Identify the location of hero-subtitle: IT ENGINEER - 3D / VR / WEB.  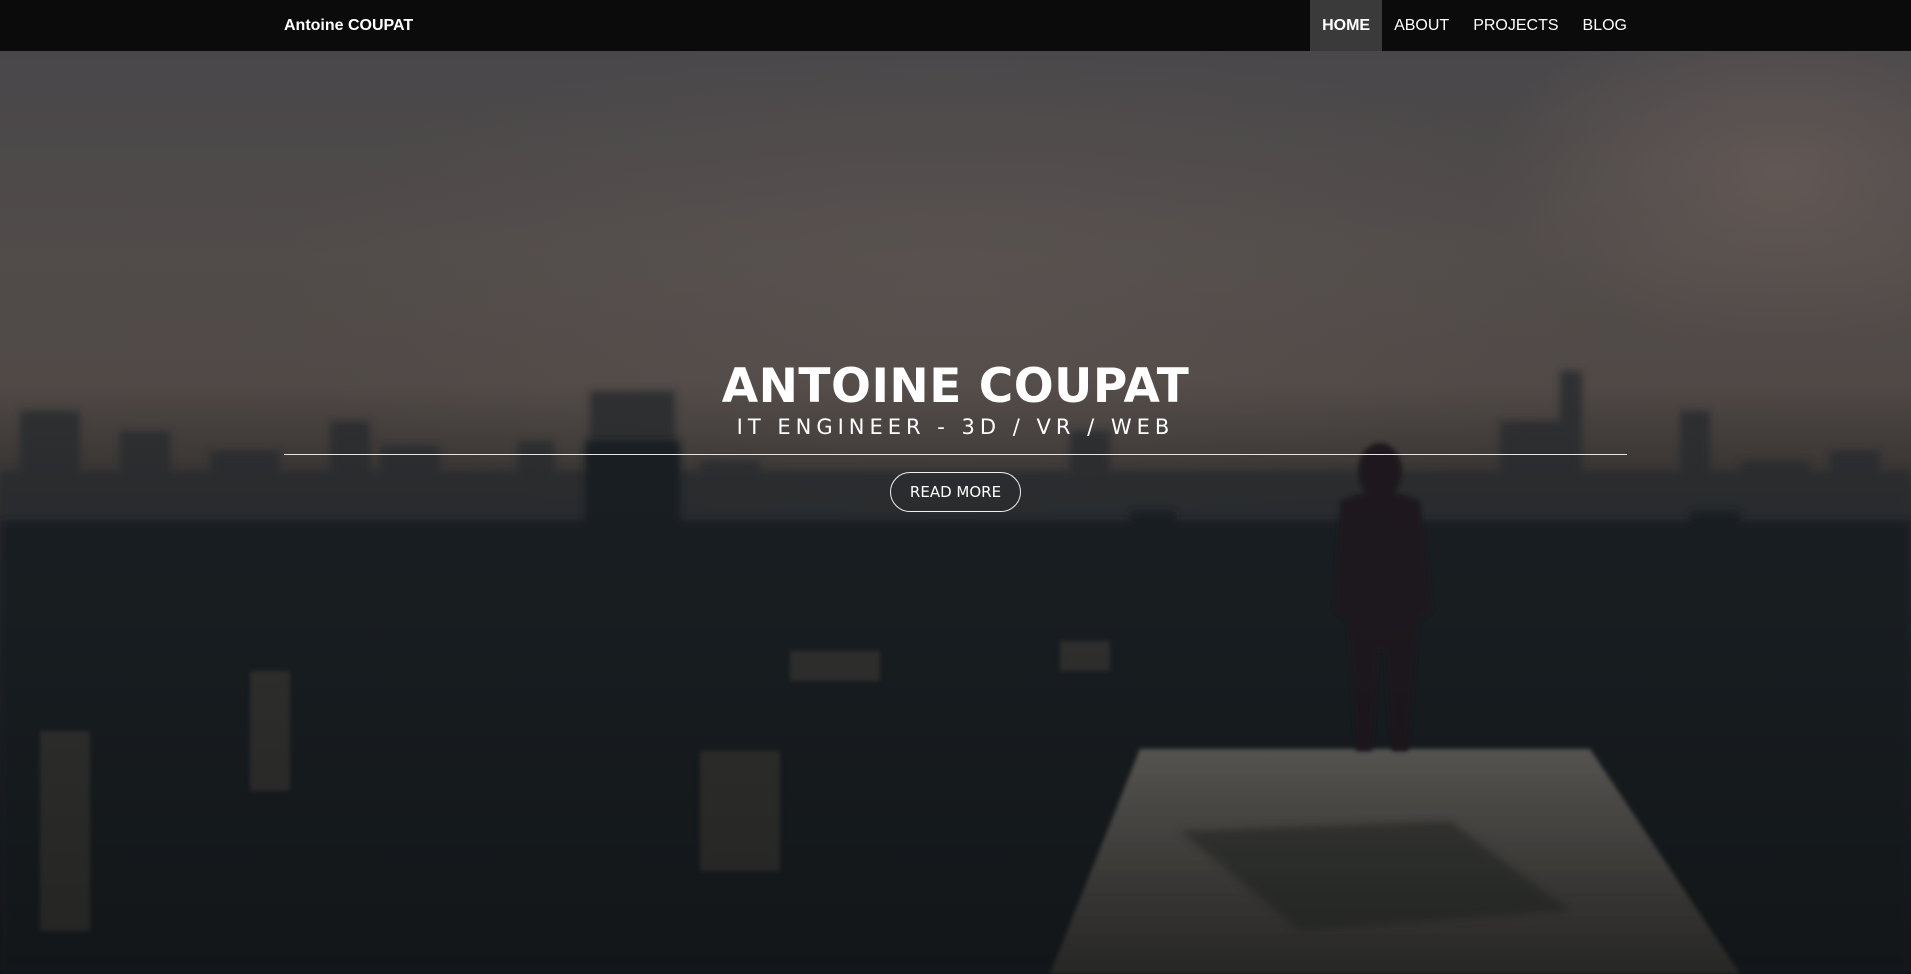
(955, 427).